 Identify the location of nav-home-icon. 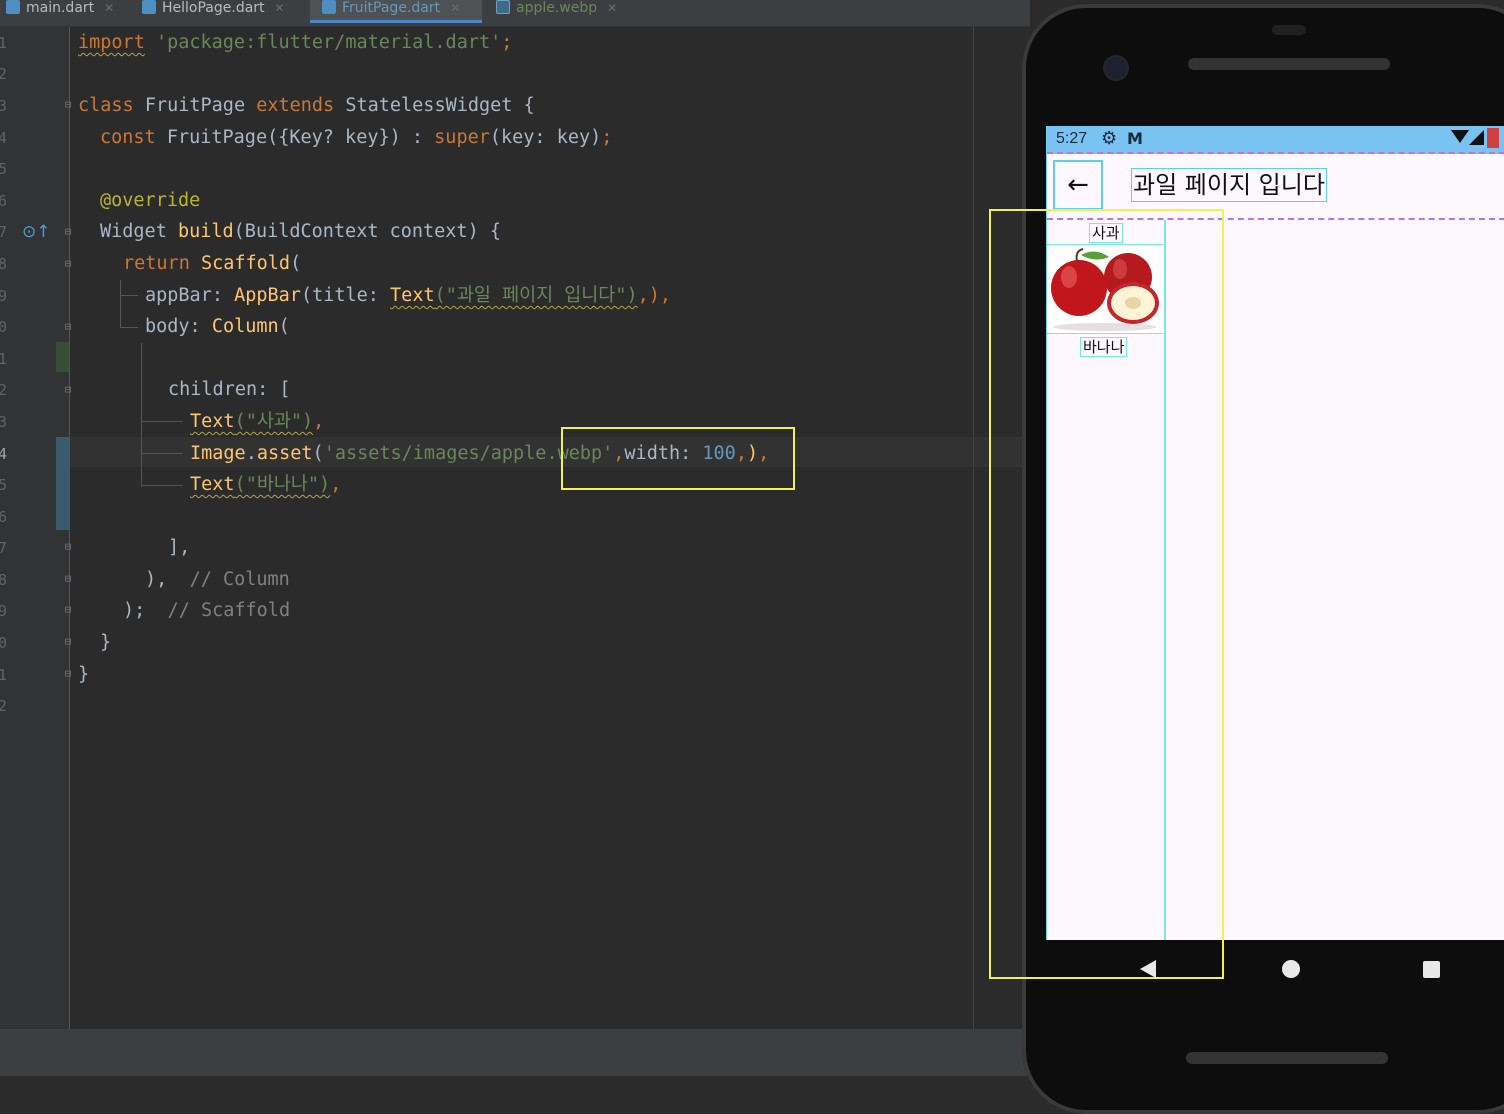
(1291, 969).